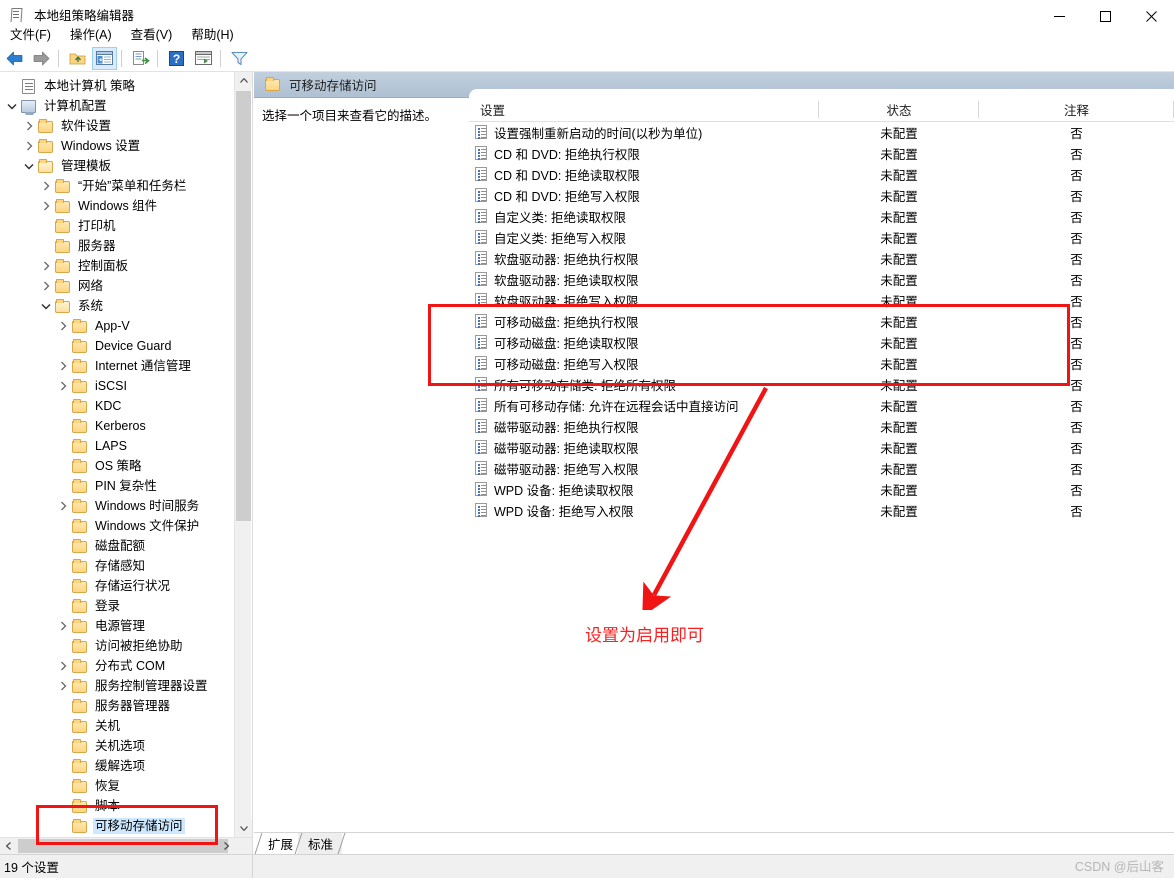 The height and width of the screenshot is (878, 1174). I want to click on tree-item: 计算机配置, so click(117, 106).